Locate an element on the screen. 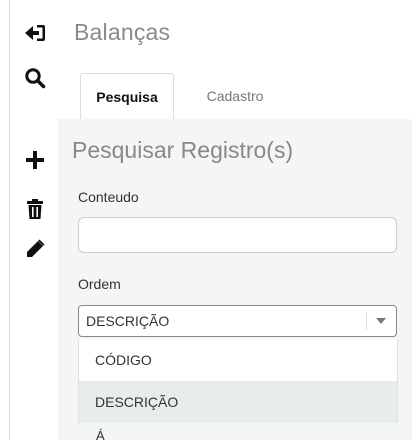 The width and height of the screenshot is (412, 443). add-button is located at coordinates (35, 160).